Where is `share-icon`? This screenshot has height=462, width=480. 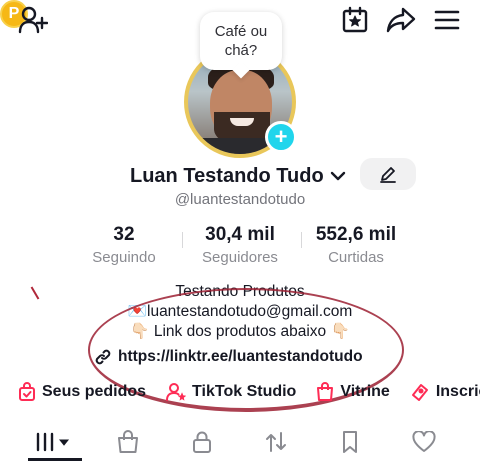 share-icon is located at coordinates (401, 20).